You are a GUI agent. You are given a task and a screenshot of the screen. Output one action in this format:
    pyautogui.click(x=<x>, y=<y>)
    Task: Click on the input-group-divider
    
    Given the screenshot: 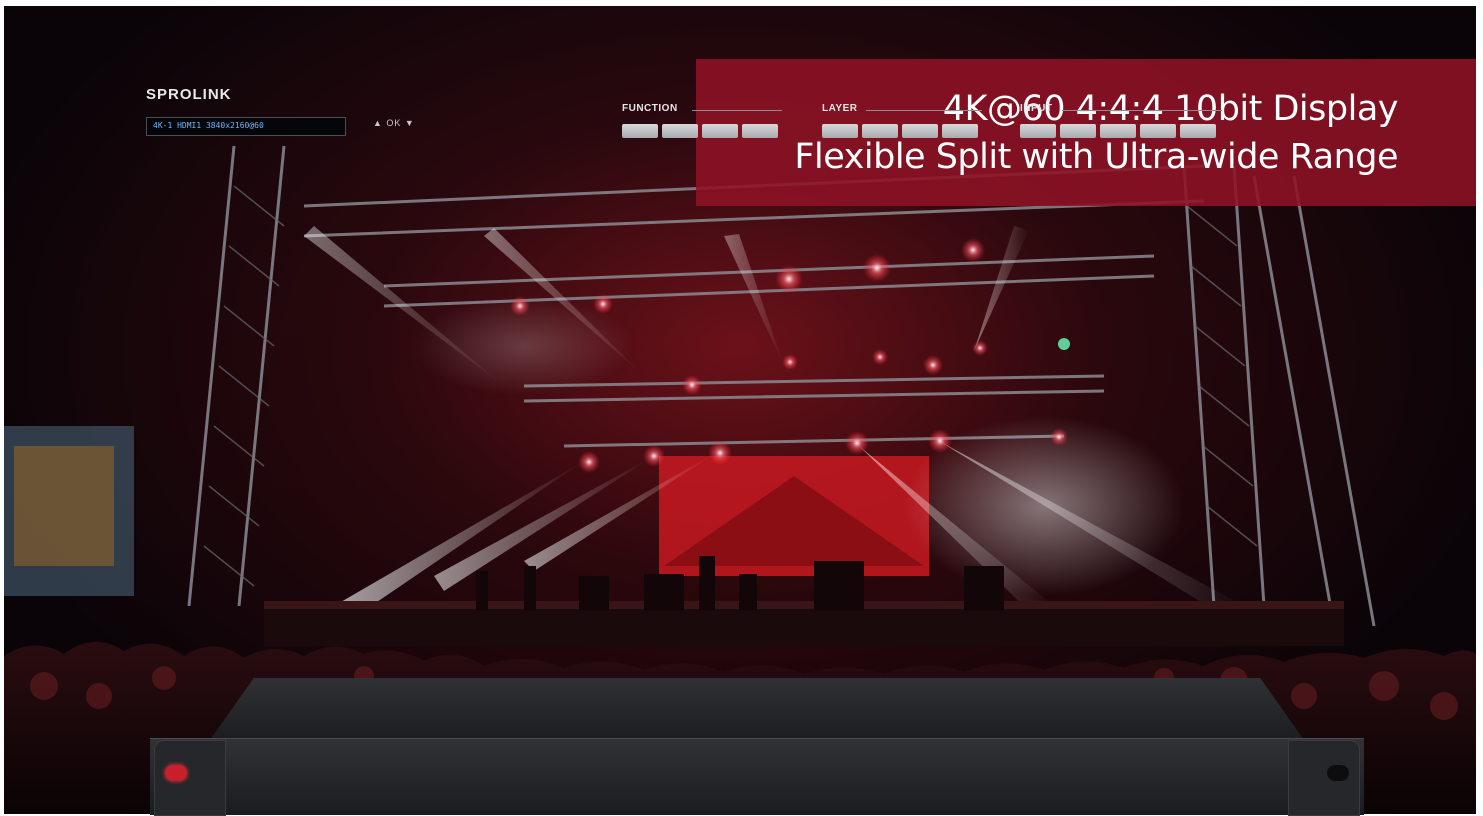 What is the action you would take?
    pyautogui.click(x=1142, y=110)
    